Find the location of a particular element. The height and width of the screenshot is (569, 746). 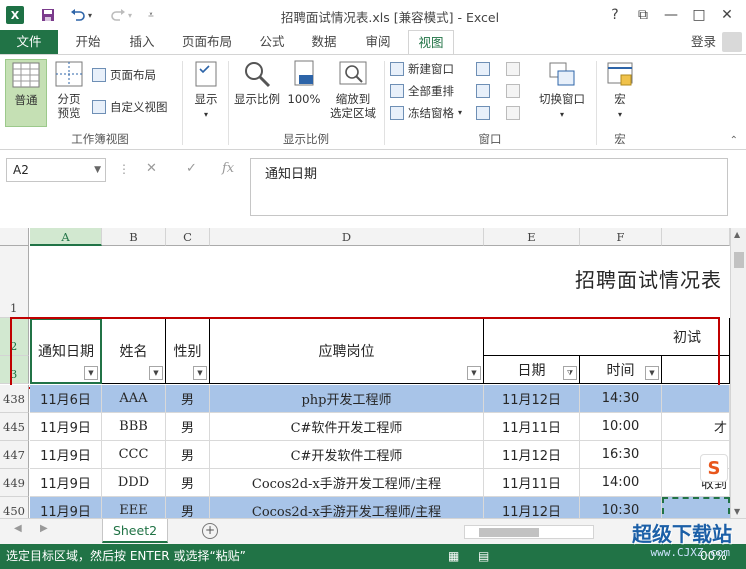

zoom-button: 显示比例 is located at coordinates (257, 93).